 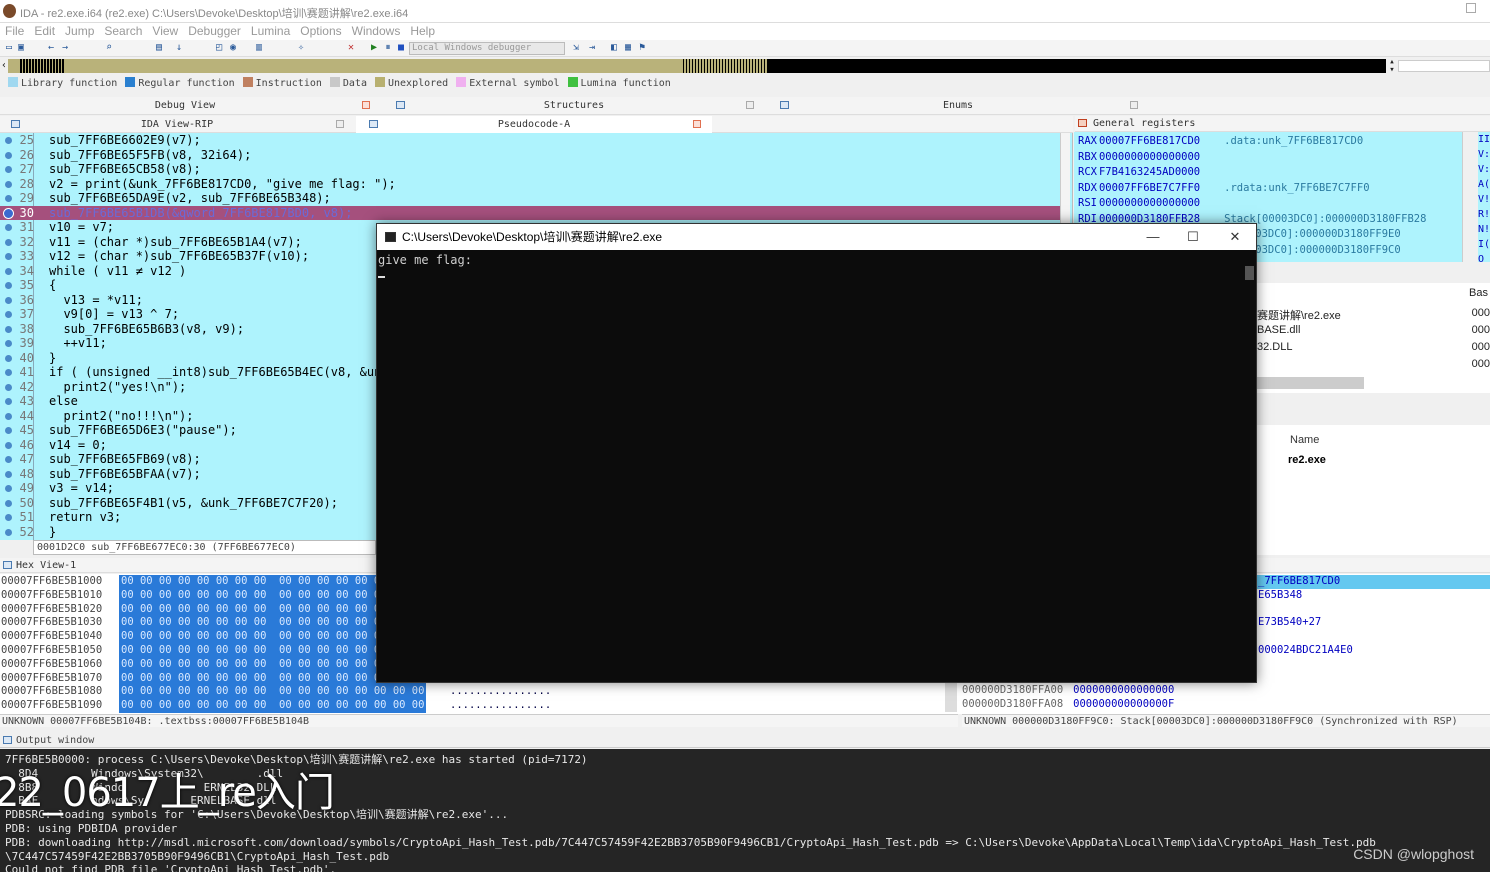 What do you see at coordinates (165, 31) in the screenshot?
I see `menu-view: View` at bounding box center [165, 31].